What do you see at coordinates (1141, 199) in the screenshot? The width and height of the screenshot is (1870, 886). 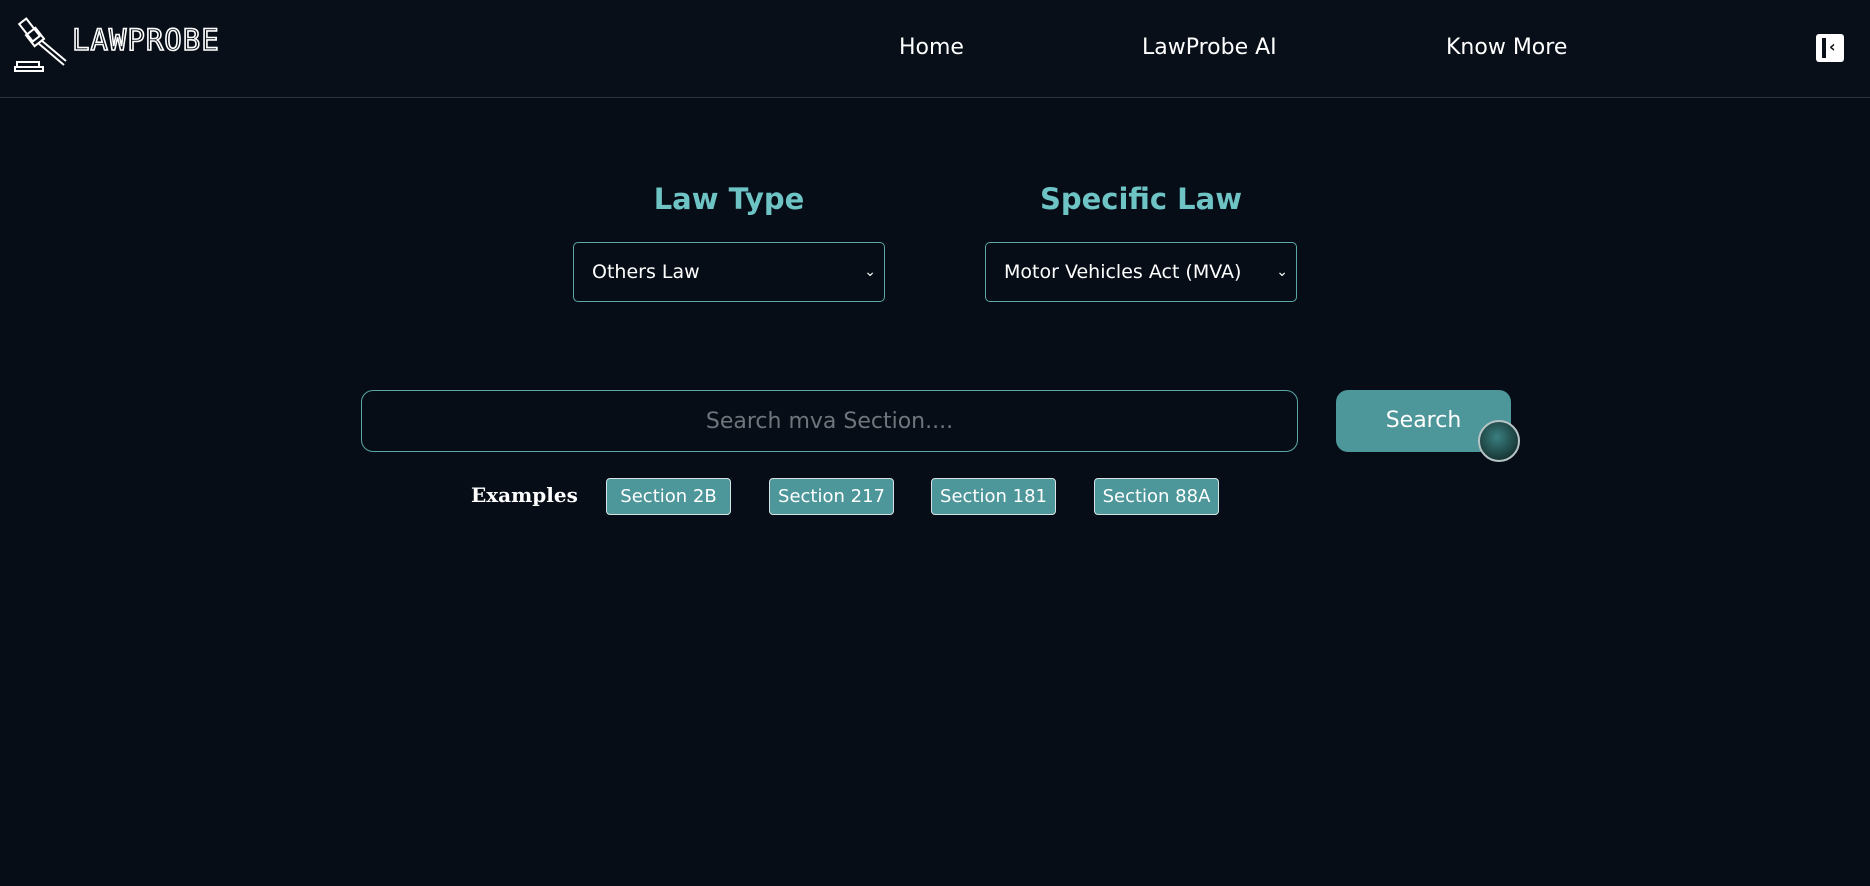 I see `specific-law-label: Specific Law` at bounding box center [1141, 199].